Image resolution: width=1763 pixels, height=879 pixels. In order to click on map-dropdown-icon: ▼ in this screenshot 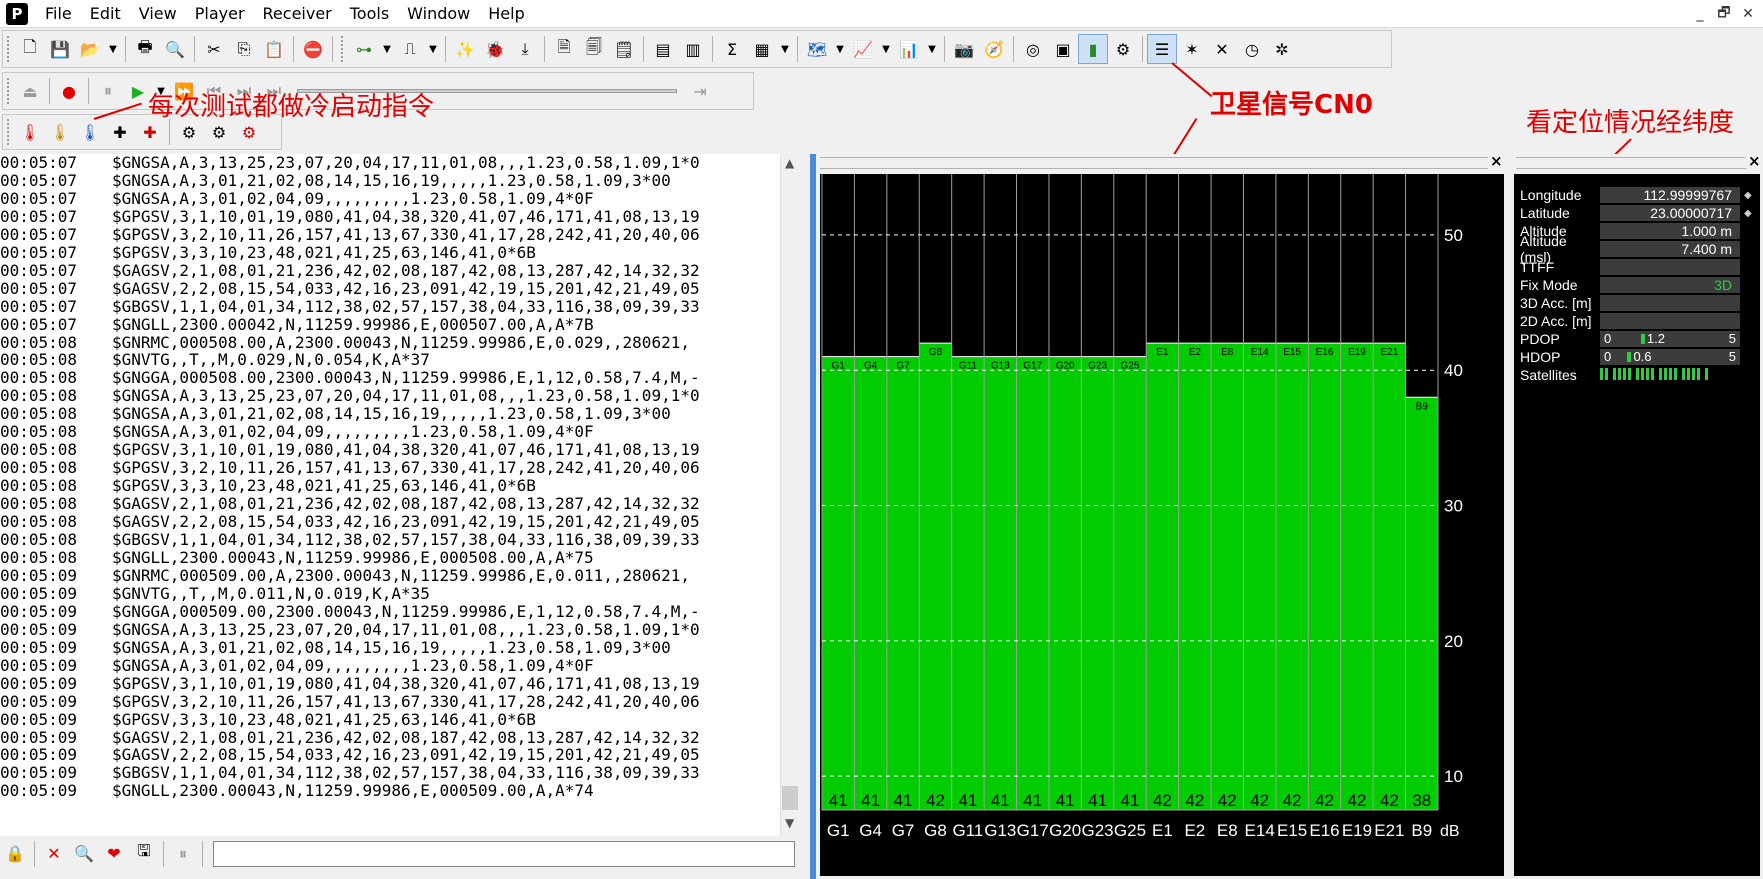, I will do `click(840, 49)`.